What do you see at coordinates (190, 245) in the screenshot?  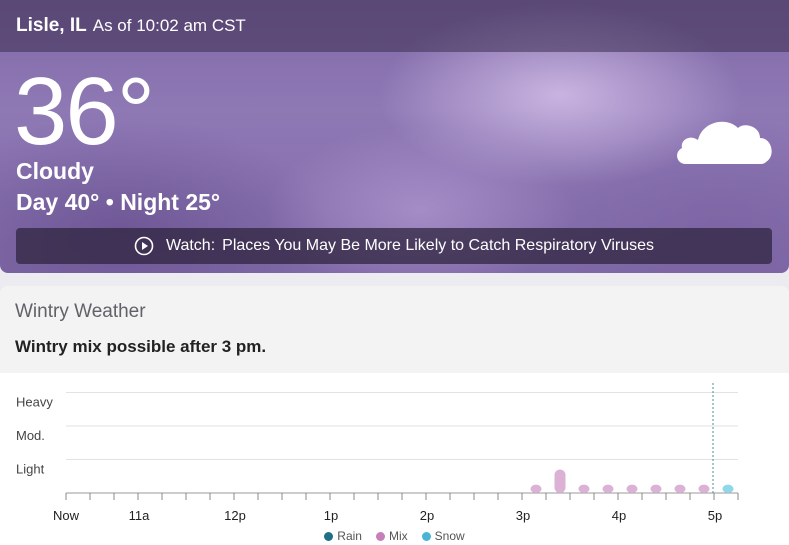 I see `watch-prefix: Watch:` at bounding box center [190, 245].